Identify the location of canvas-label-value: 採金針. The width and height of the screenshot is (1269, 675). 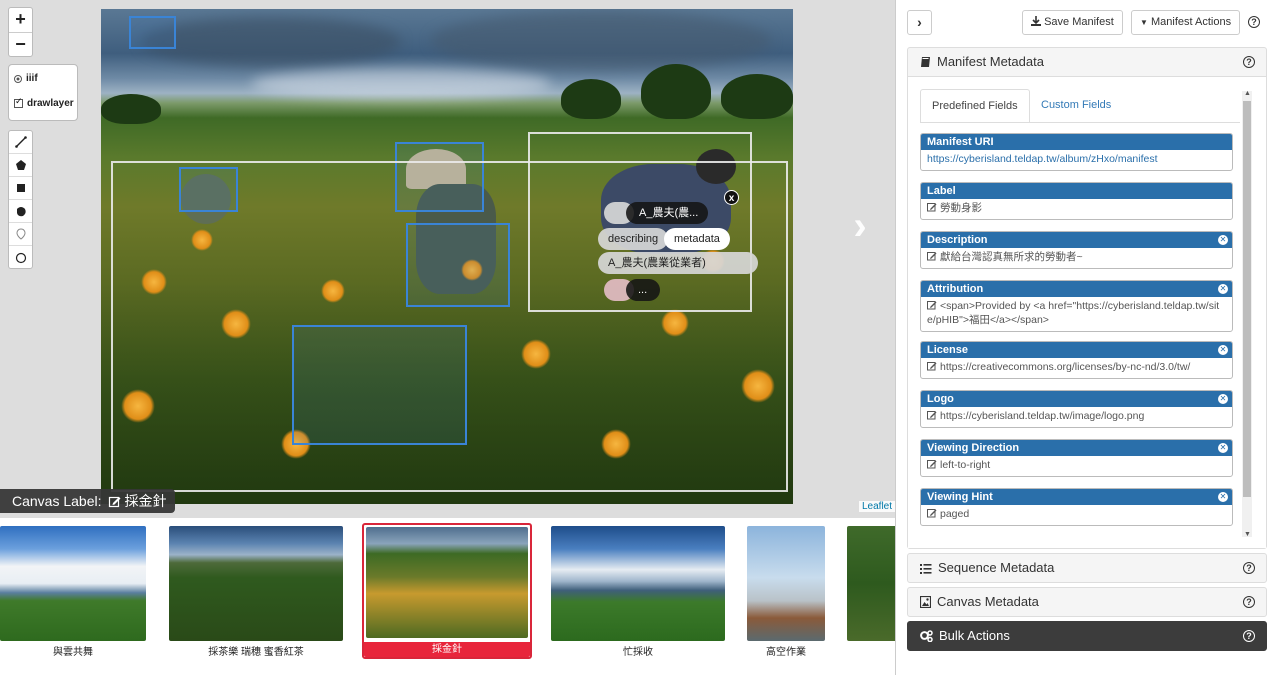
(146, 501).